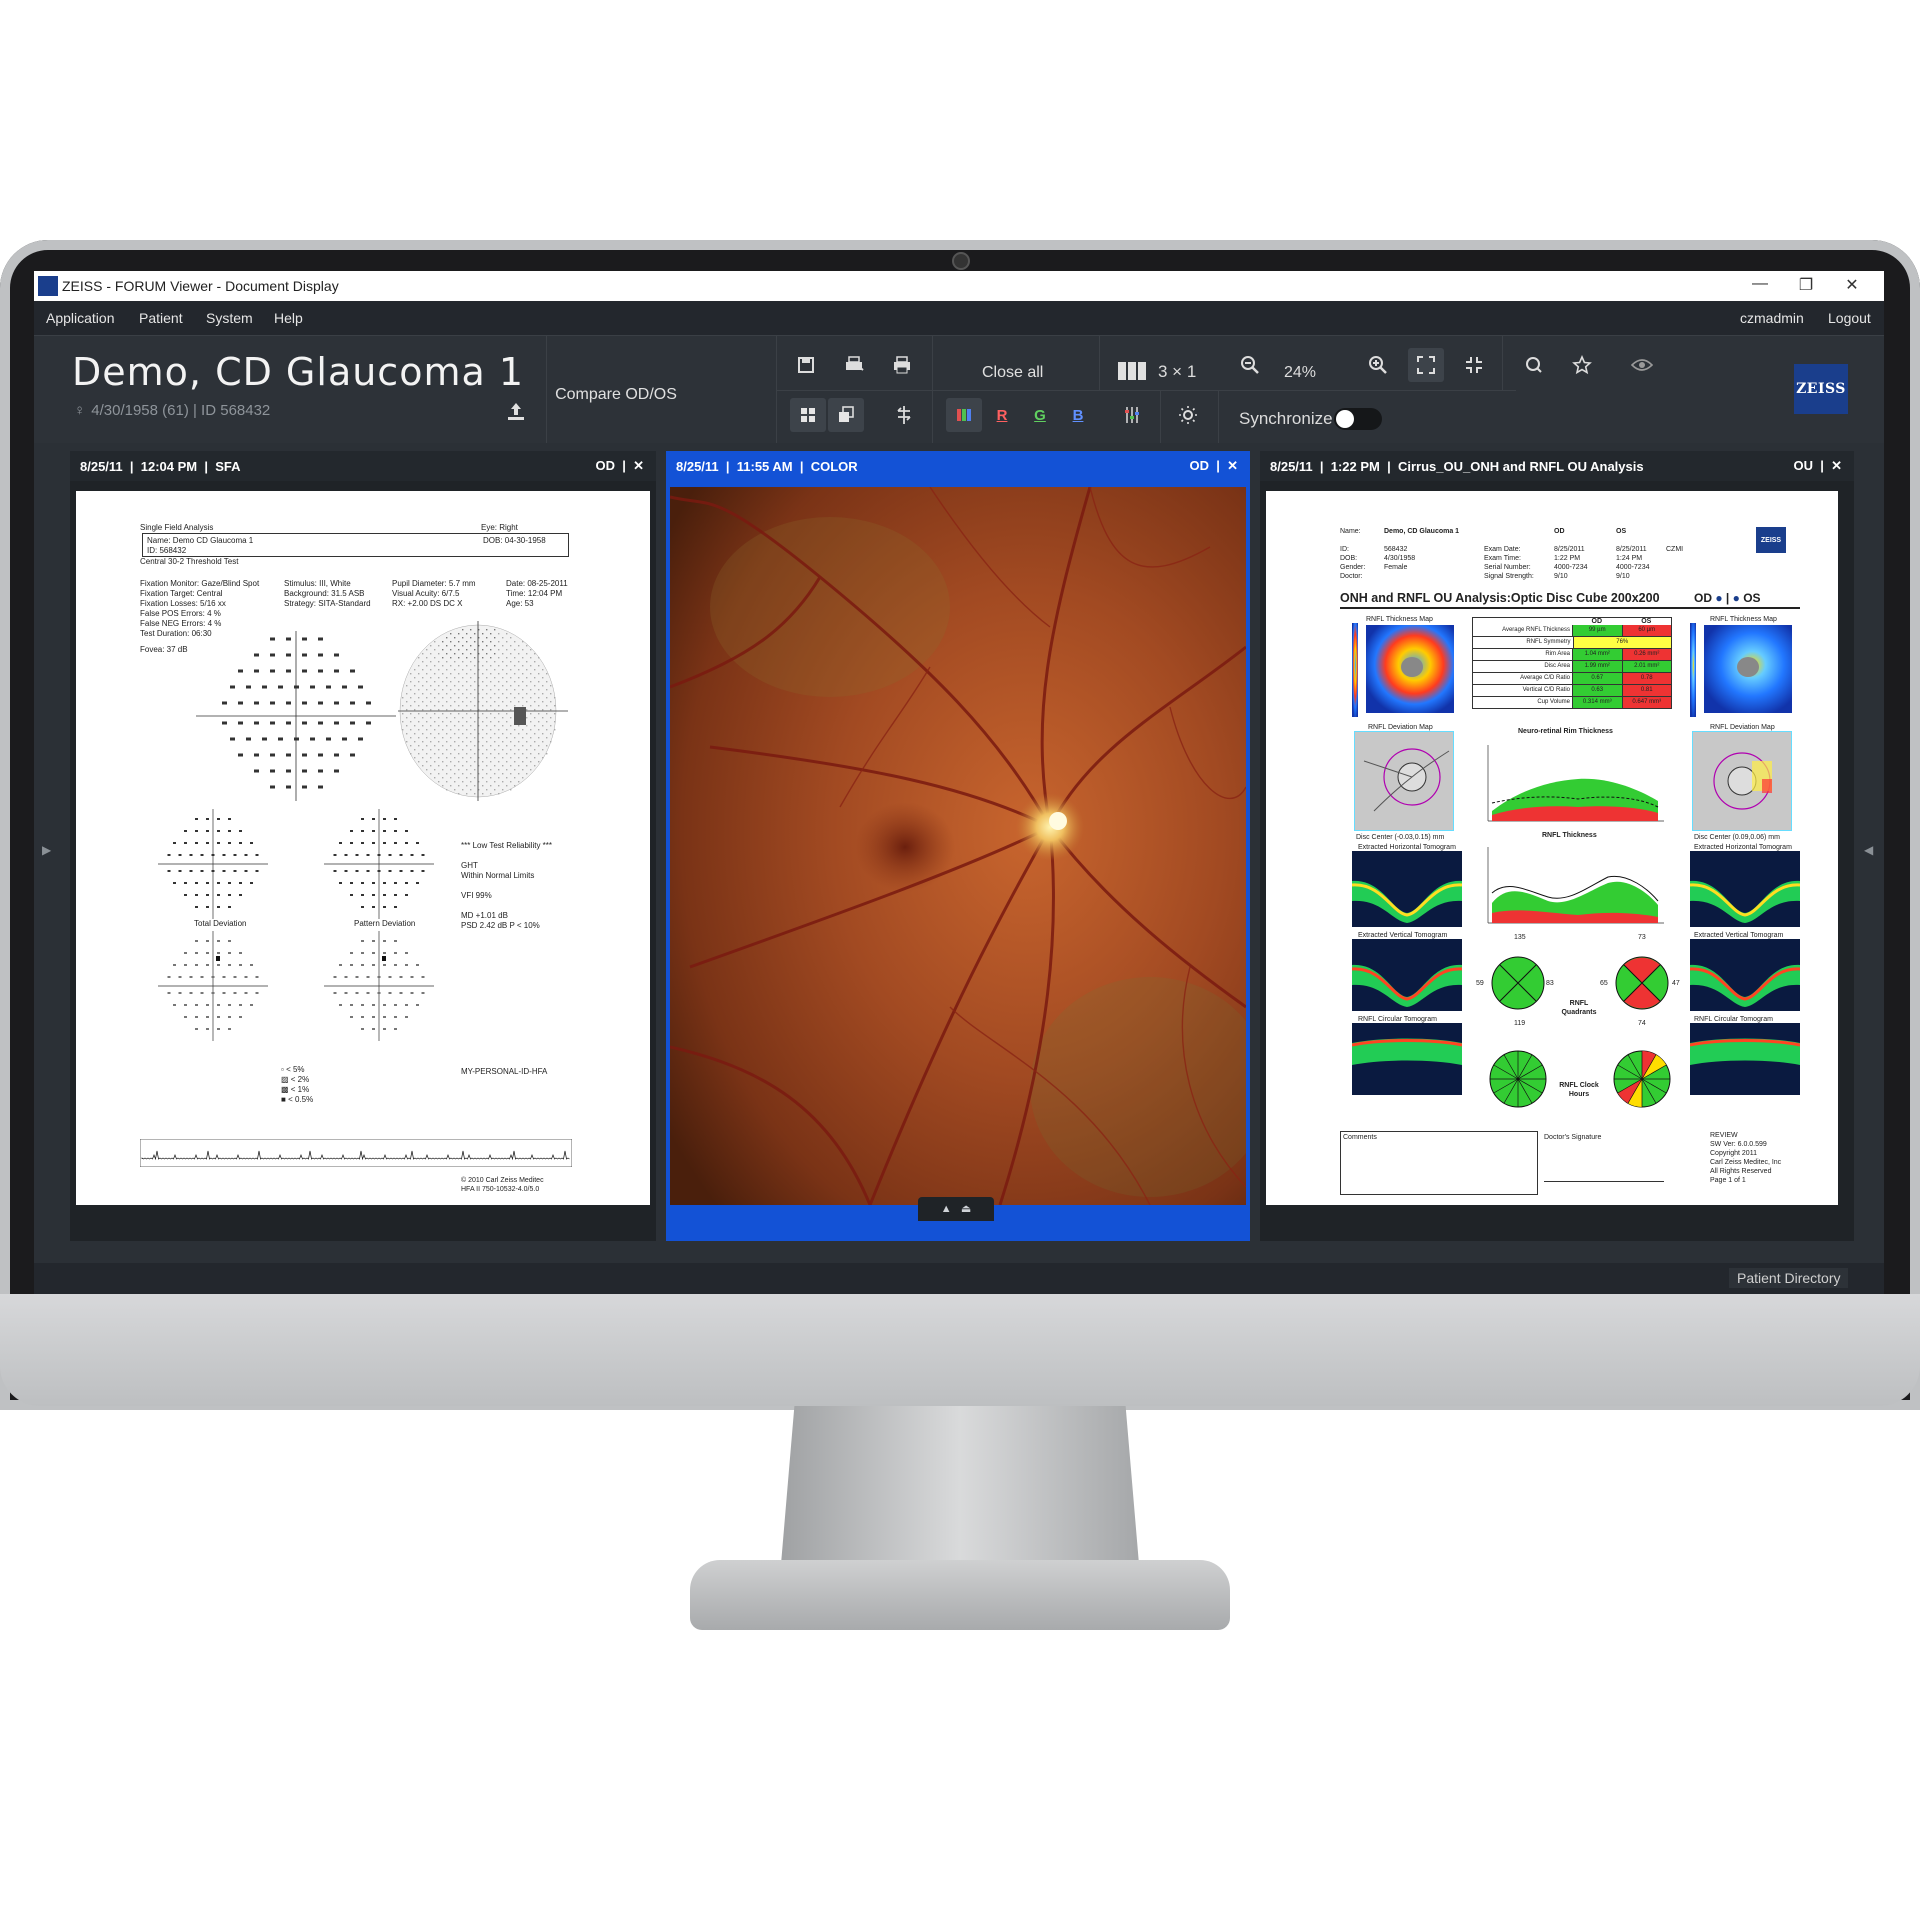 This screenshot has width=1920, height=1920. What do you see at coordinates (379, 986) in the screenshot?
I see `pattern-deviation-probability` at bounding box center [379, 986].